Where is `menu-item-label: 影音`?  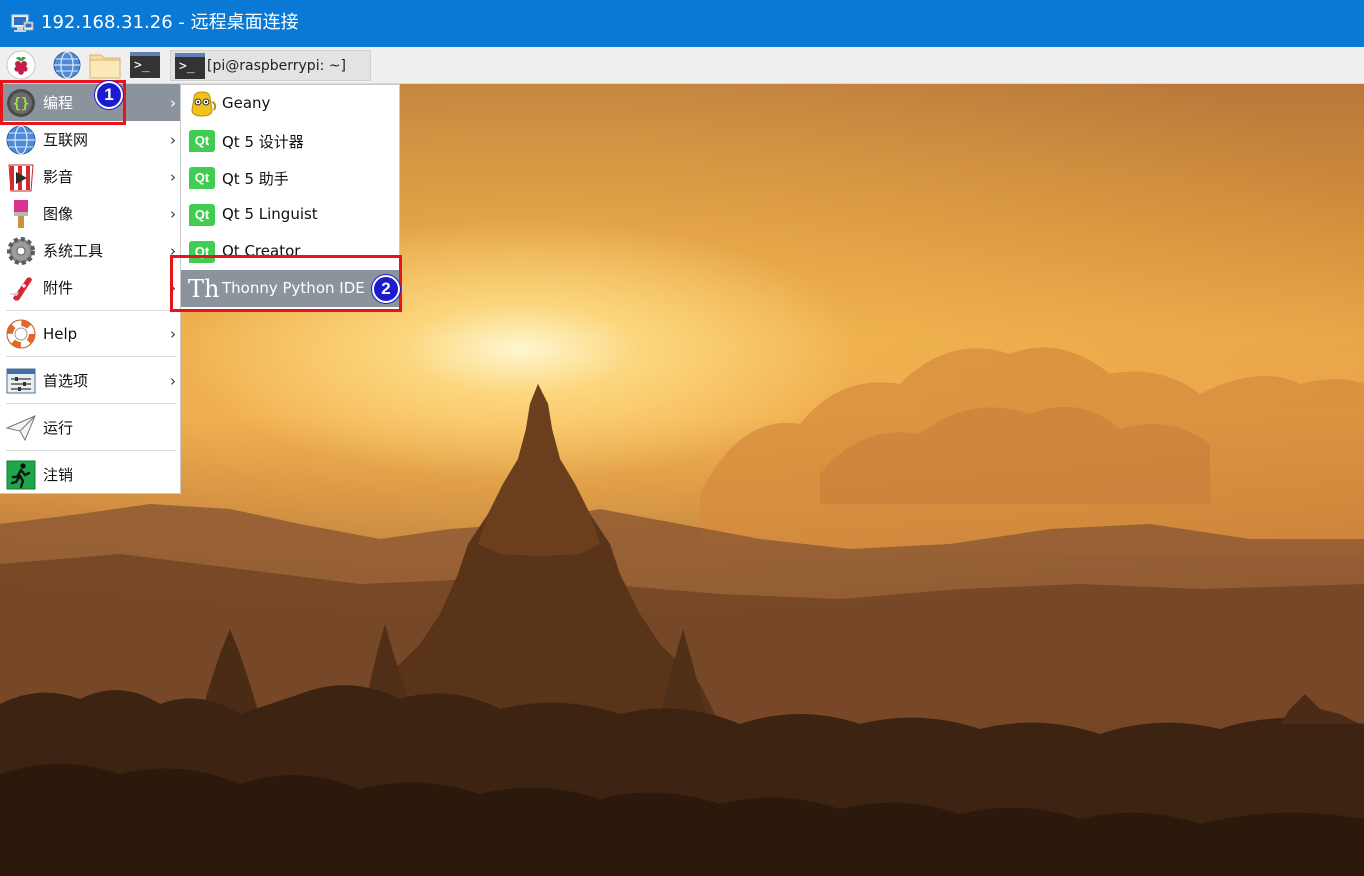 menu-item-label: 影音 is located at coordinates (58, 177).